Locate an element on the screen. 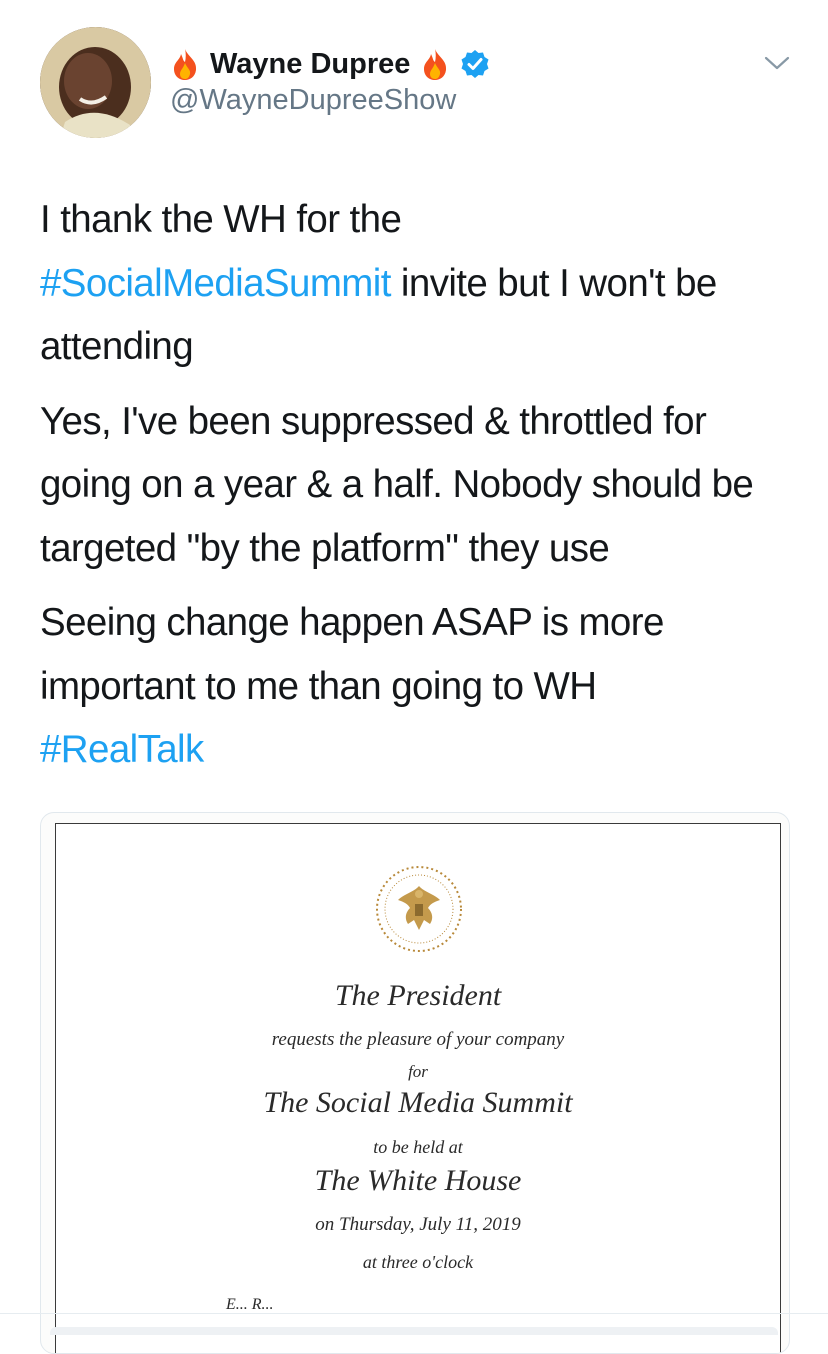 This screenshot has width=828, height=1354. verified-badge-icon is located at coordinates (475, 64).